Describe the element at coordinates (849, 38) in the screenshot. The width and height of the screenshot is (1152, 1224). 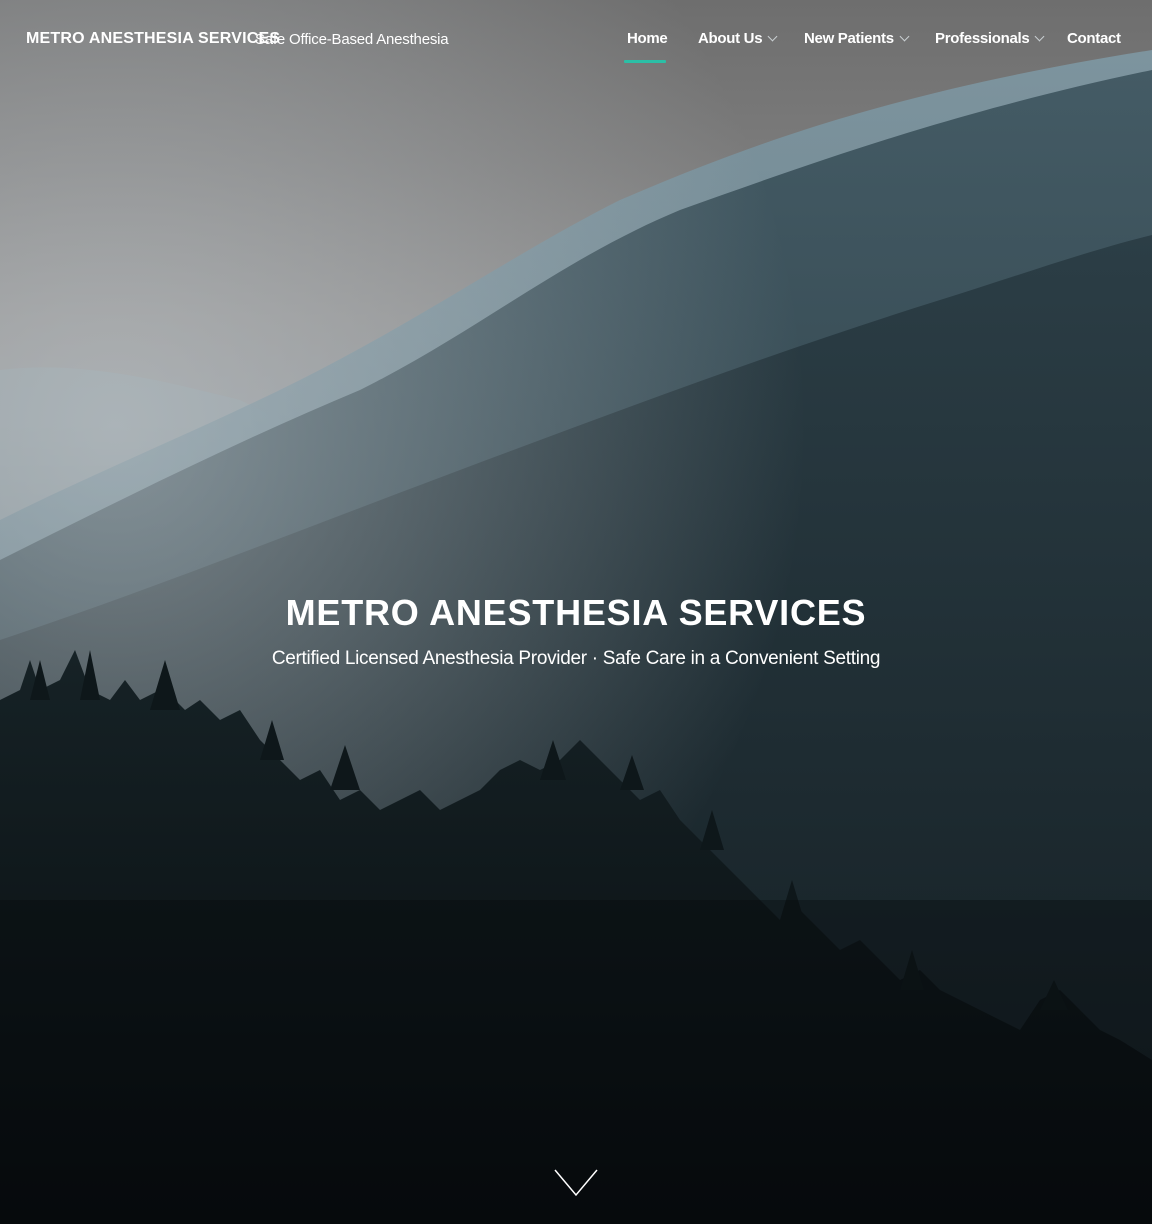
I see `nav-item-label: New Patients` at that location.